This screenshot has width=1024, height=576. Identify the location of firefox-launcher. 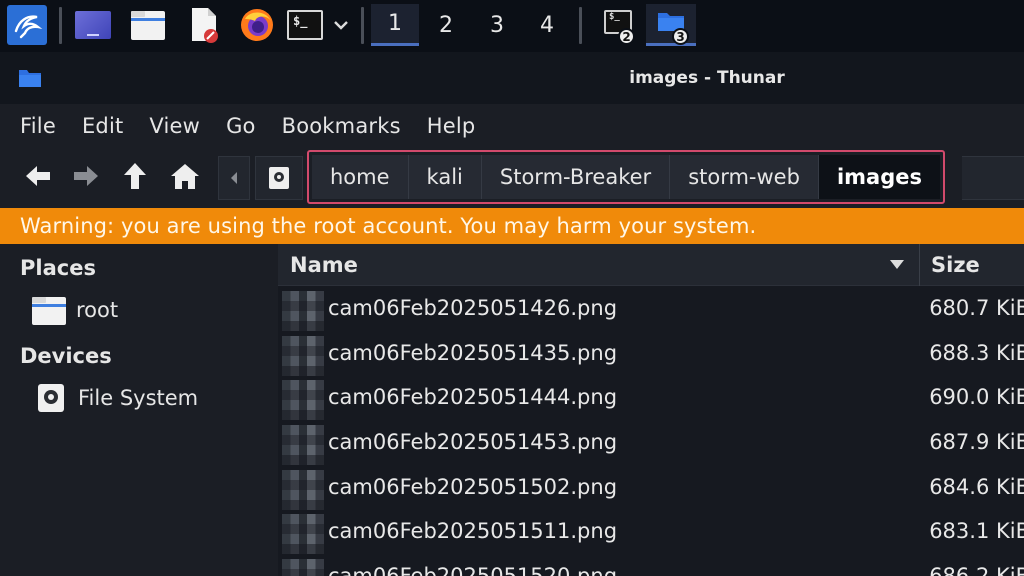
(257, 25).